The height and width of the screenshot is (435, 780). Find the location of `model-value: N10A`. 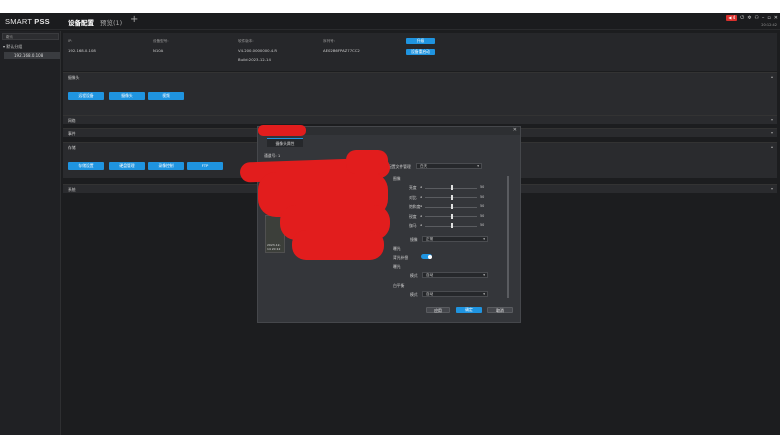

model-value: N10A is located at coordinates (158, 50).